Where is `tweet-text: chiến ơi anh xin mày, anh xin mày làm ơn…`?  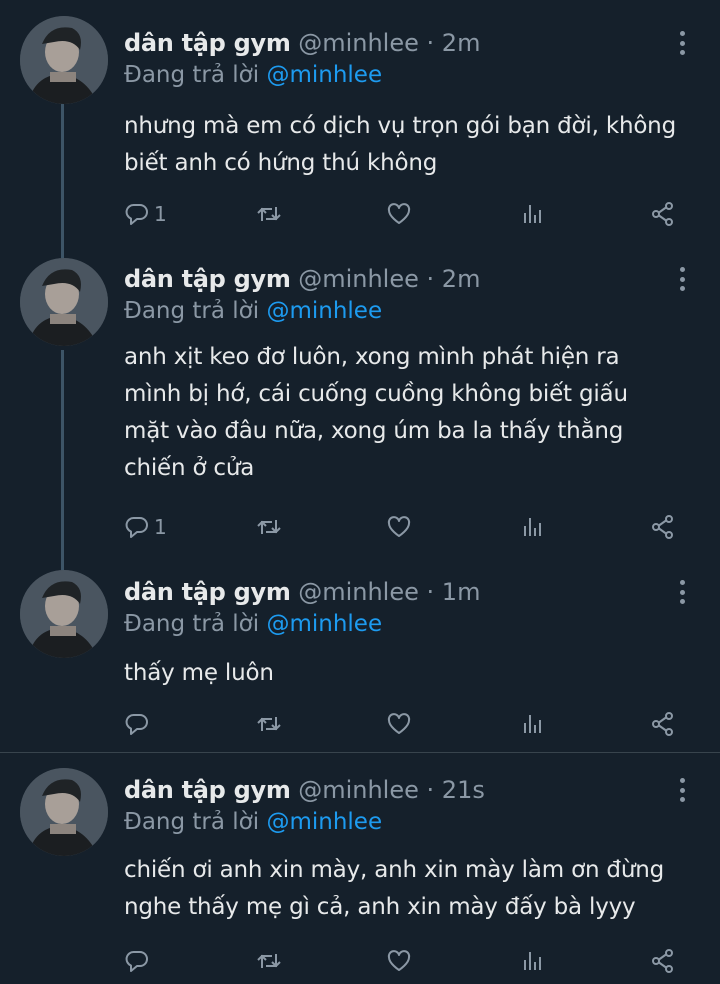 tweet-text: chiến ơi anh xin mày, anh xin mày làm ơn… is located at coordinates (394, 888).